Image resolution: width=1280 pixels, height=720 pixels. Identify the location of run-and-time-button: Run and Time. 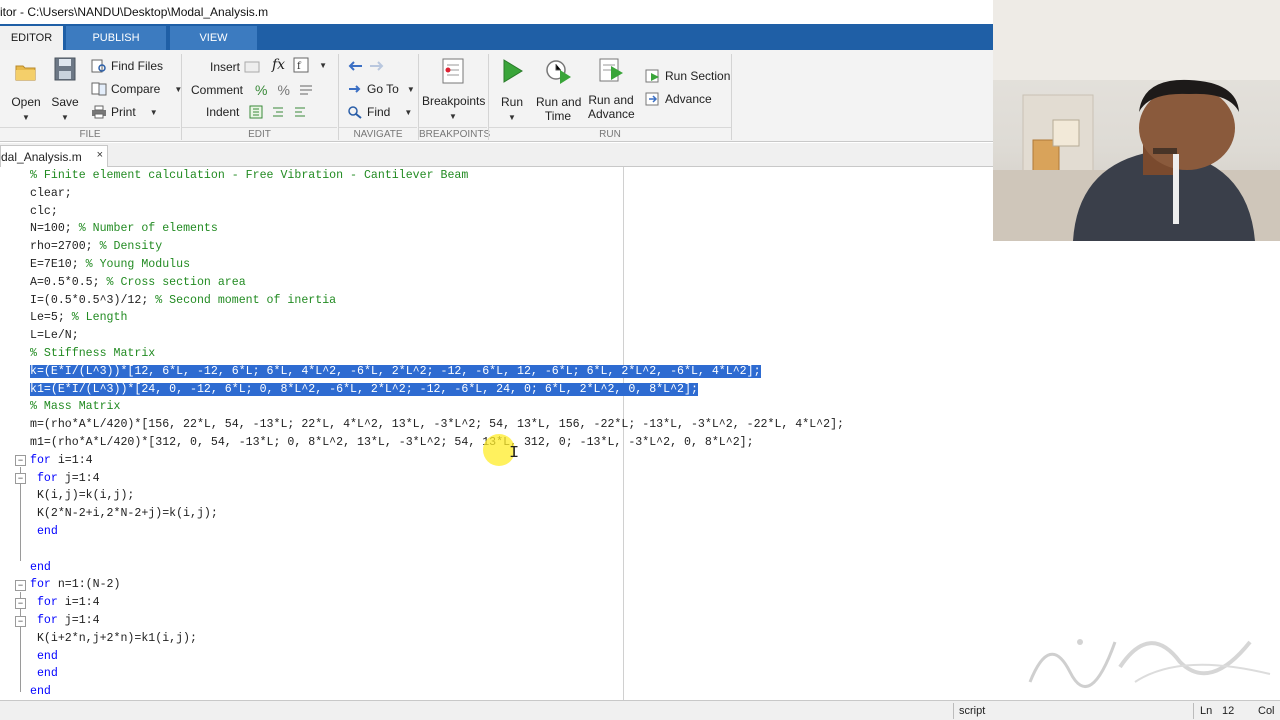
(558, 90).